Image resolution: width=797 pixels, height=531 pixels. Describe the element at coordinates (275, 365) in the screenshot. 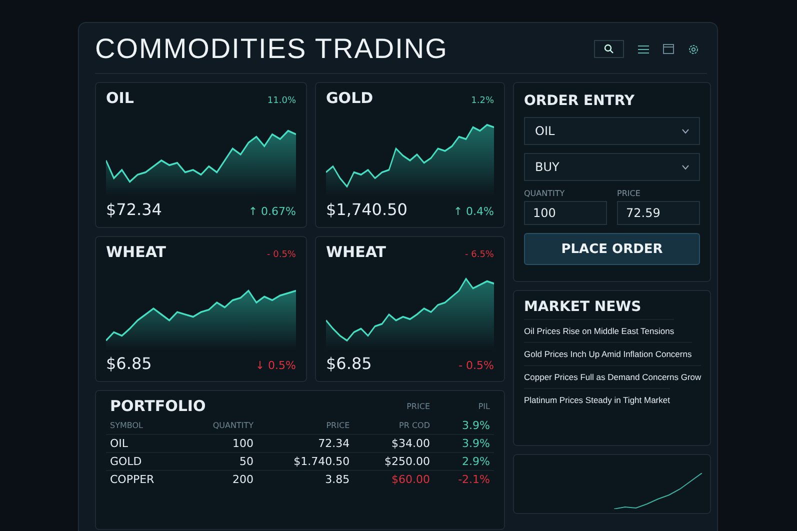

I see `price-change: ↓ 0.5%` at that location.